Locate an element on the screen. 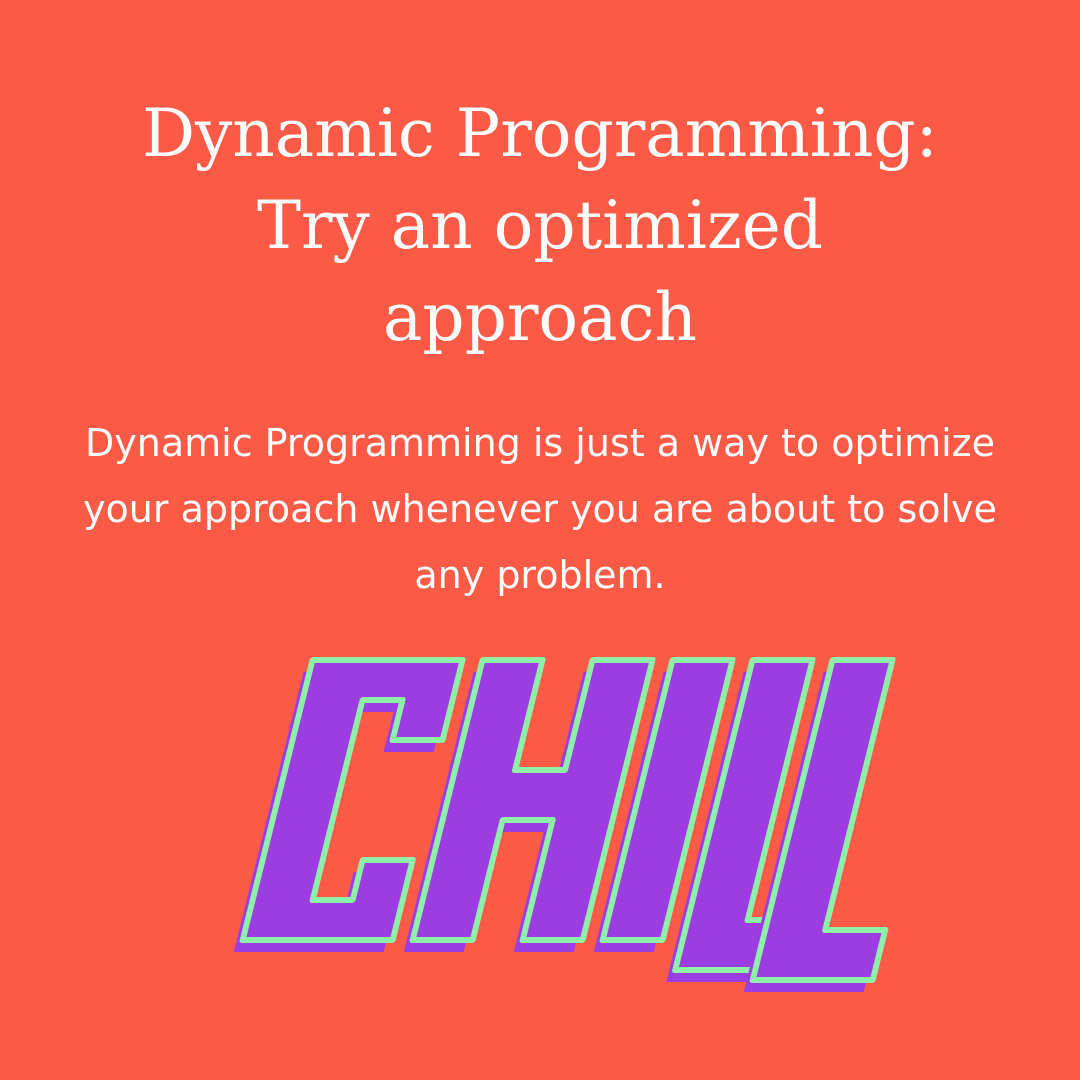 This screenshot has width=1080, height=1080. title-line-3: approach is located at coordinates (540, 317).